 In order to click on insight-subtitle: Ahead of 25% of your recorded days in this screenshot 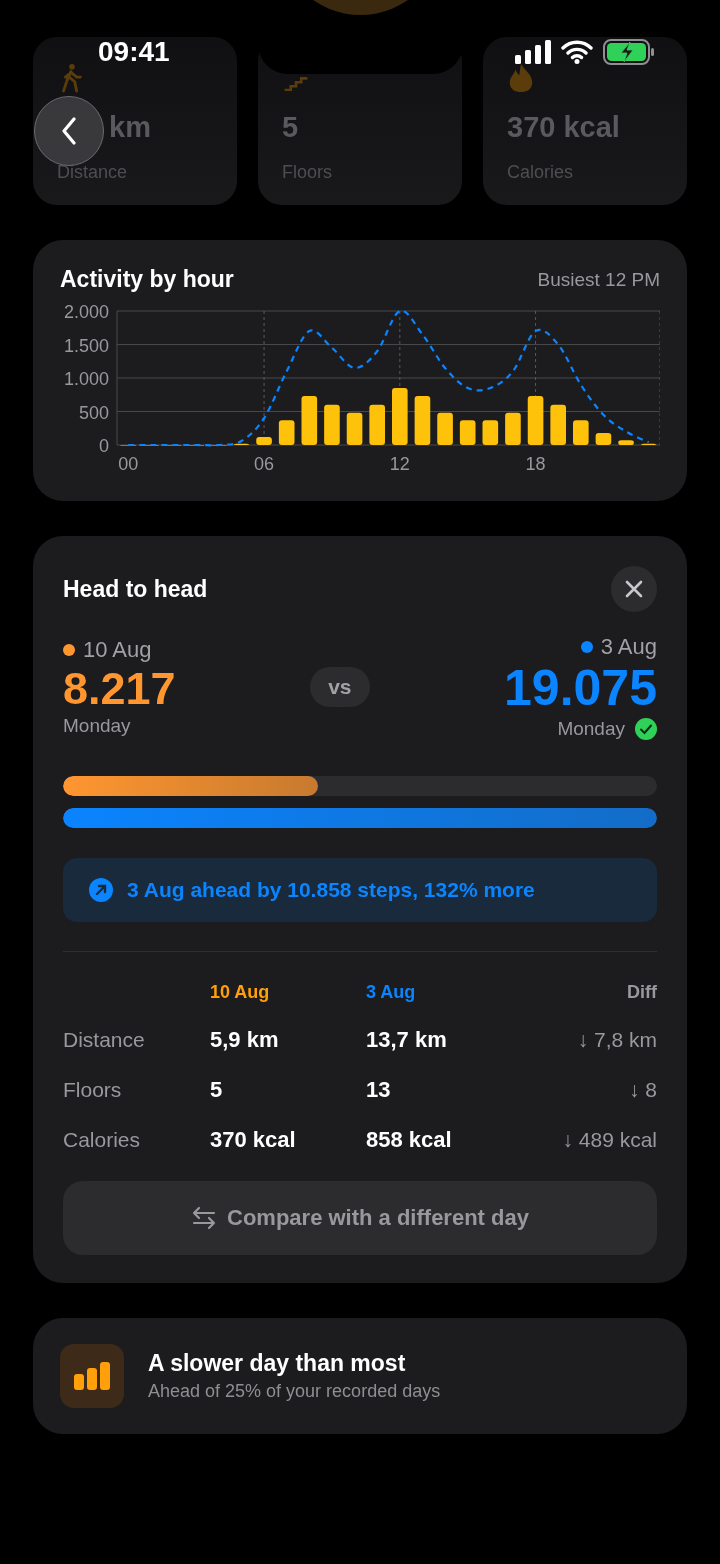, I will do `click(294, 1391)`.